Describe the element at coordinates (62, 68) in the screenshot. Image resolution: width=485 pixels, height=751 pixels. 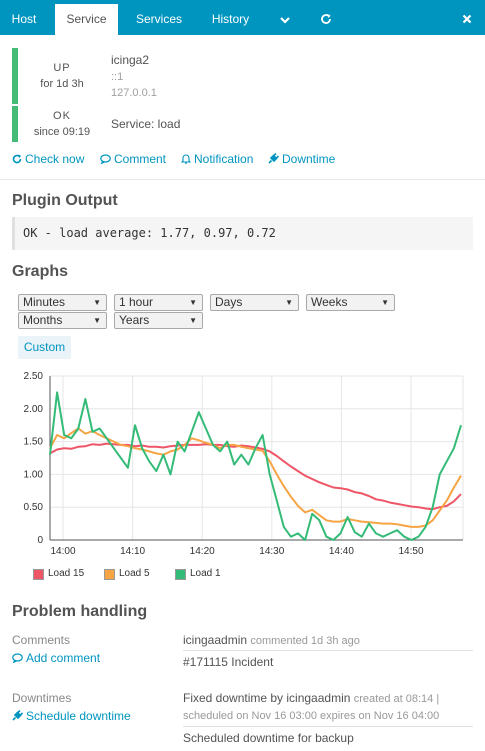
I see `host-state: UP` at that location.